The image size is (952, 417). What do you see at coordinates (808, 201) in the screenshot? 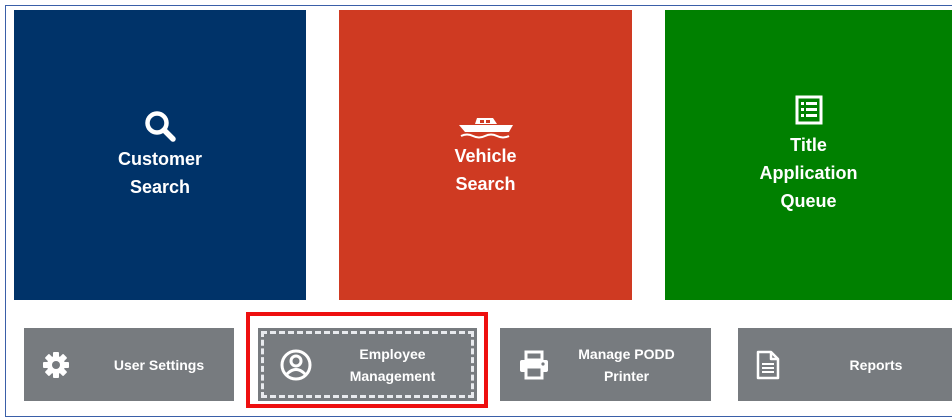
I see `title-queue-label-3: Queue` at bounding box center [808, 201].